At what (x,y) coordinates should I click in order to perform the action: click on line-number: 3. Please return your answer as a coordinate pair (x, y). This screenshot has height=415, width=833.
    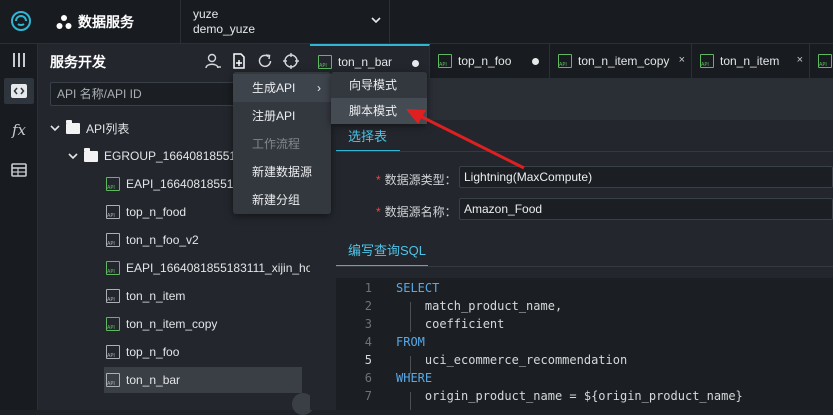
    Looking at the image, I should click on (368, 324).